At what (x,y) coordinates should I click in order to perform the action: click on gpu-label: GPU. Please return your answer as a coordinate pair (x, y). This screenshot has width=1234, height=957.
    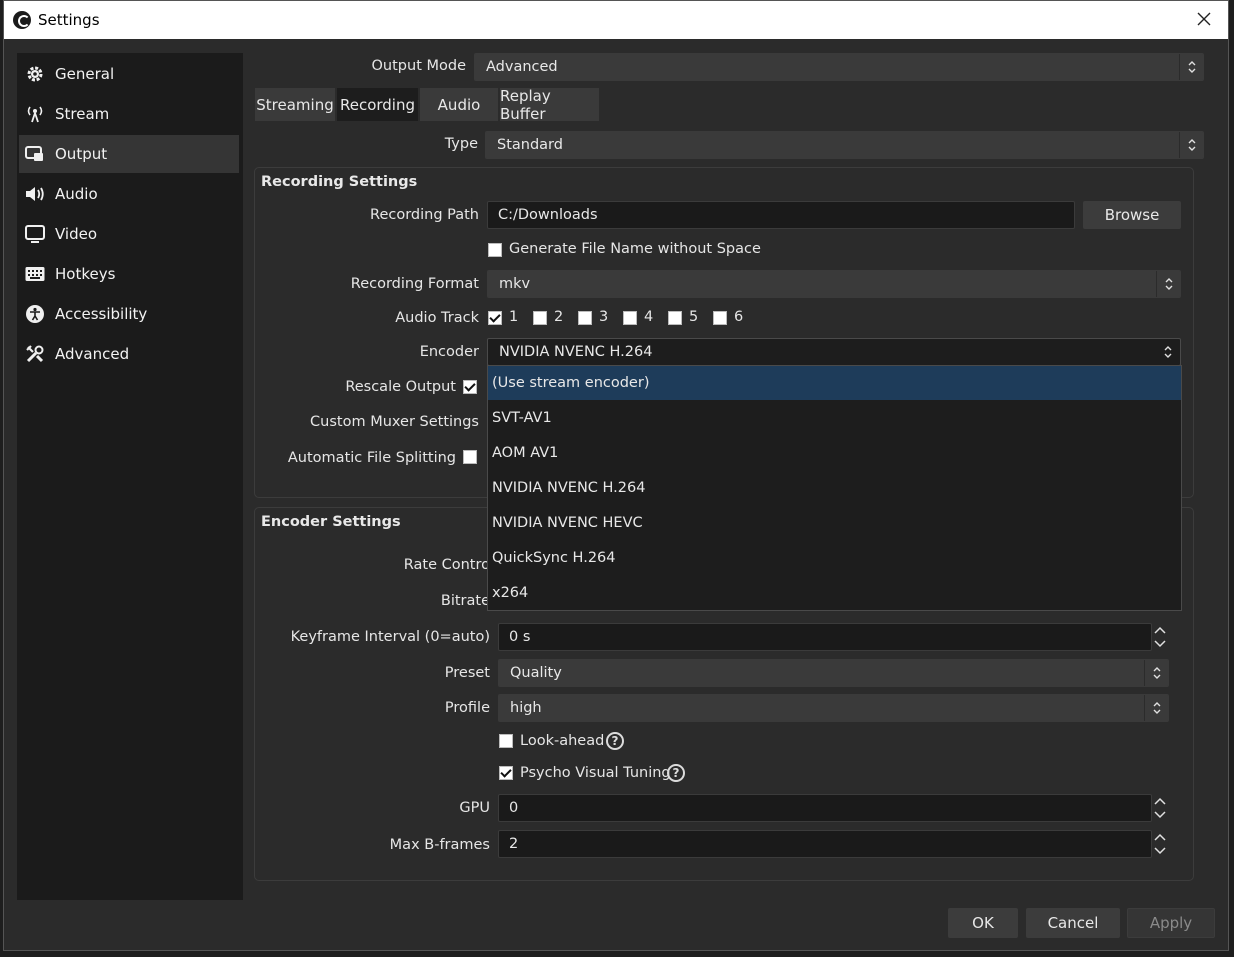
    Looking at the image, I should click on (474, 808).